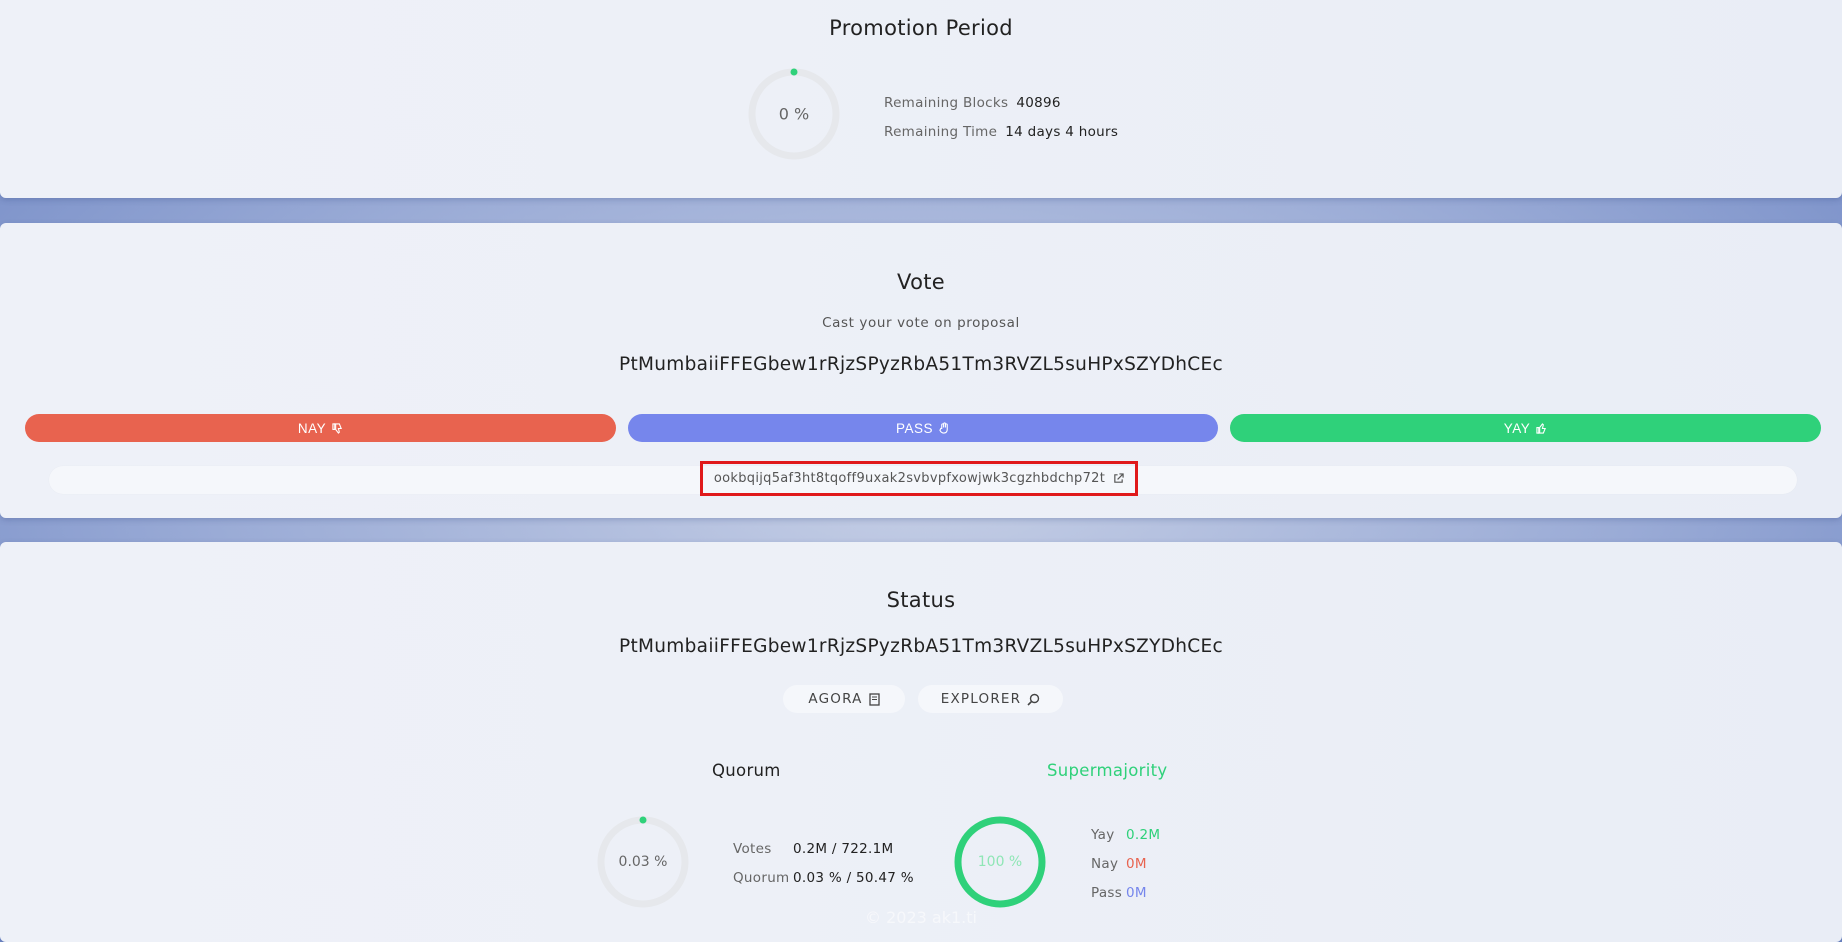  Describe the element at coordinates (1103, 835) in the screenshot. I see `supermajority-yay-label: Yay` at that location.